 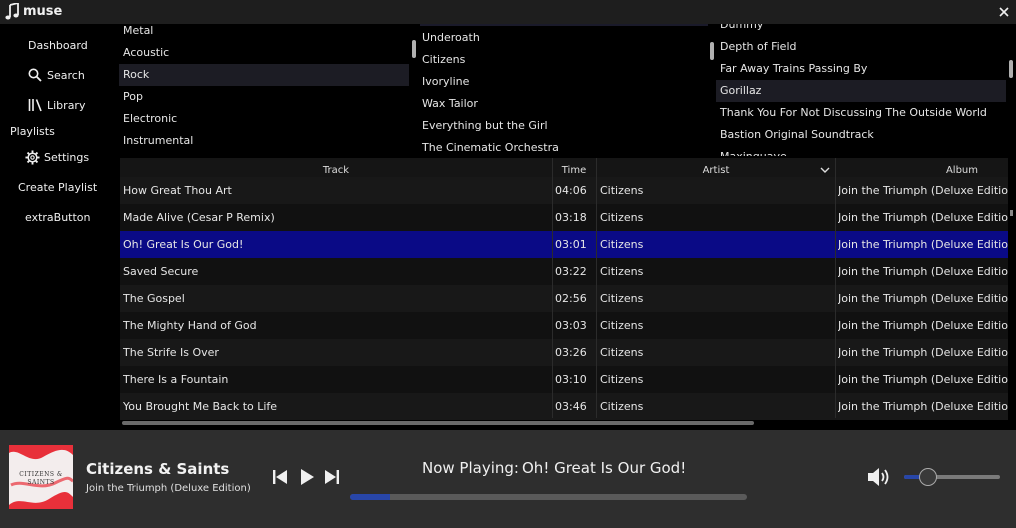 What do you see at coordinates (332, 477) in the screenshot?
I see `next-icon` at bounding box center [332, 477].